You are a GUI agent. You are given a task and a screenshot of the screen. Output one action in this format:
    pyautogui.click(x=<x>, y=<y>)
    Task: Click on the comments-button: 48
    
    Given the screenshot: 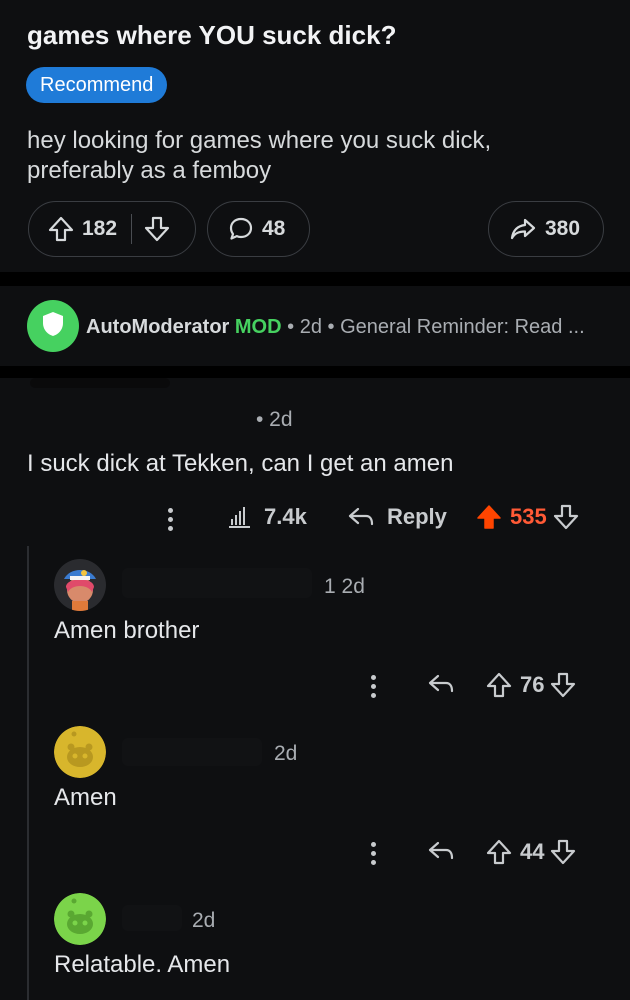 What is the action you would take?
    pyautogui.click(x=258, y=229)
    